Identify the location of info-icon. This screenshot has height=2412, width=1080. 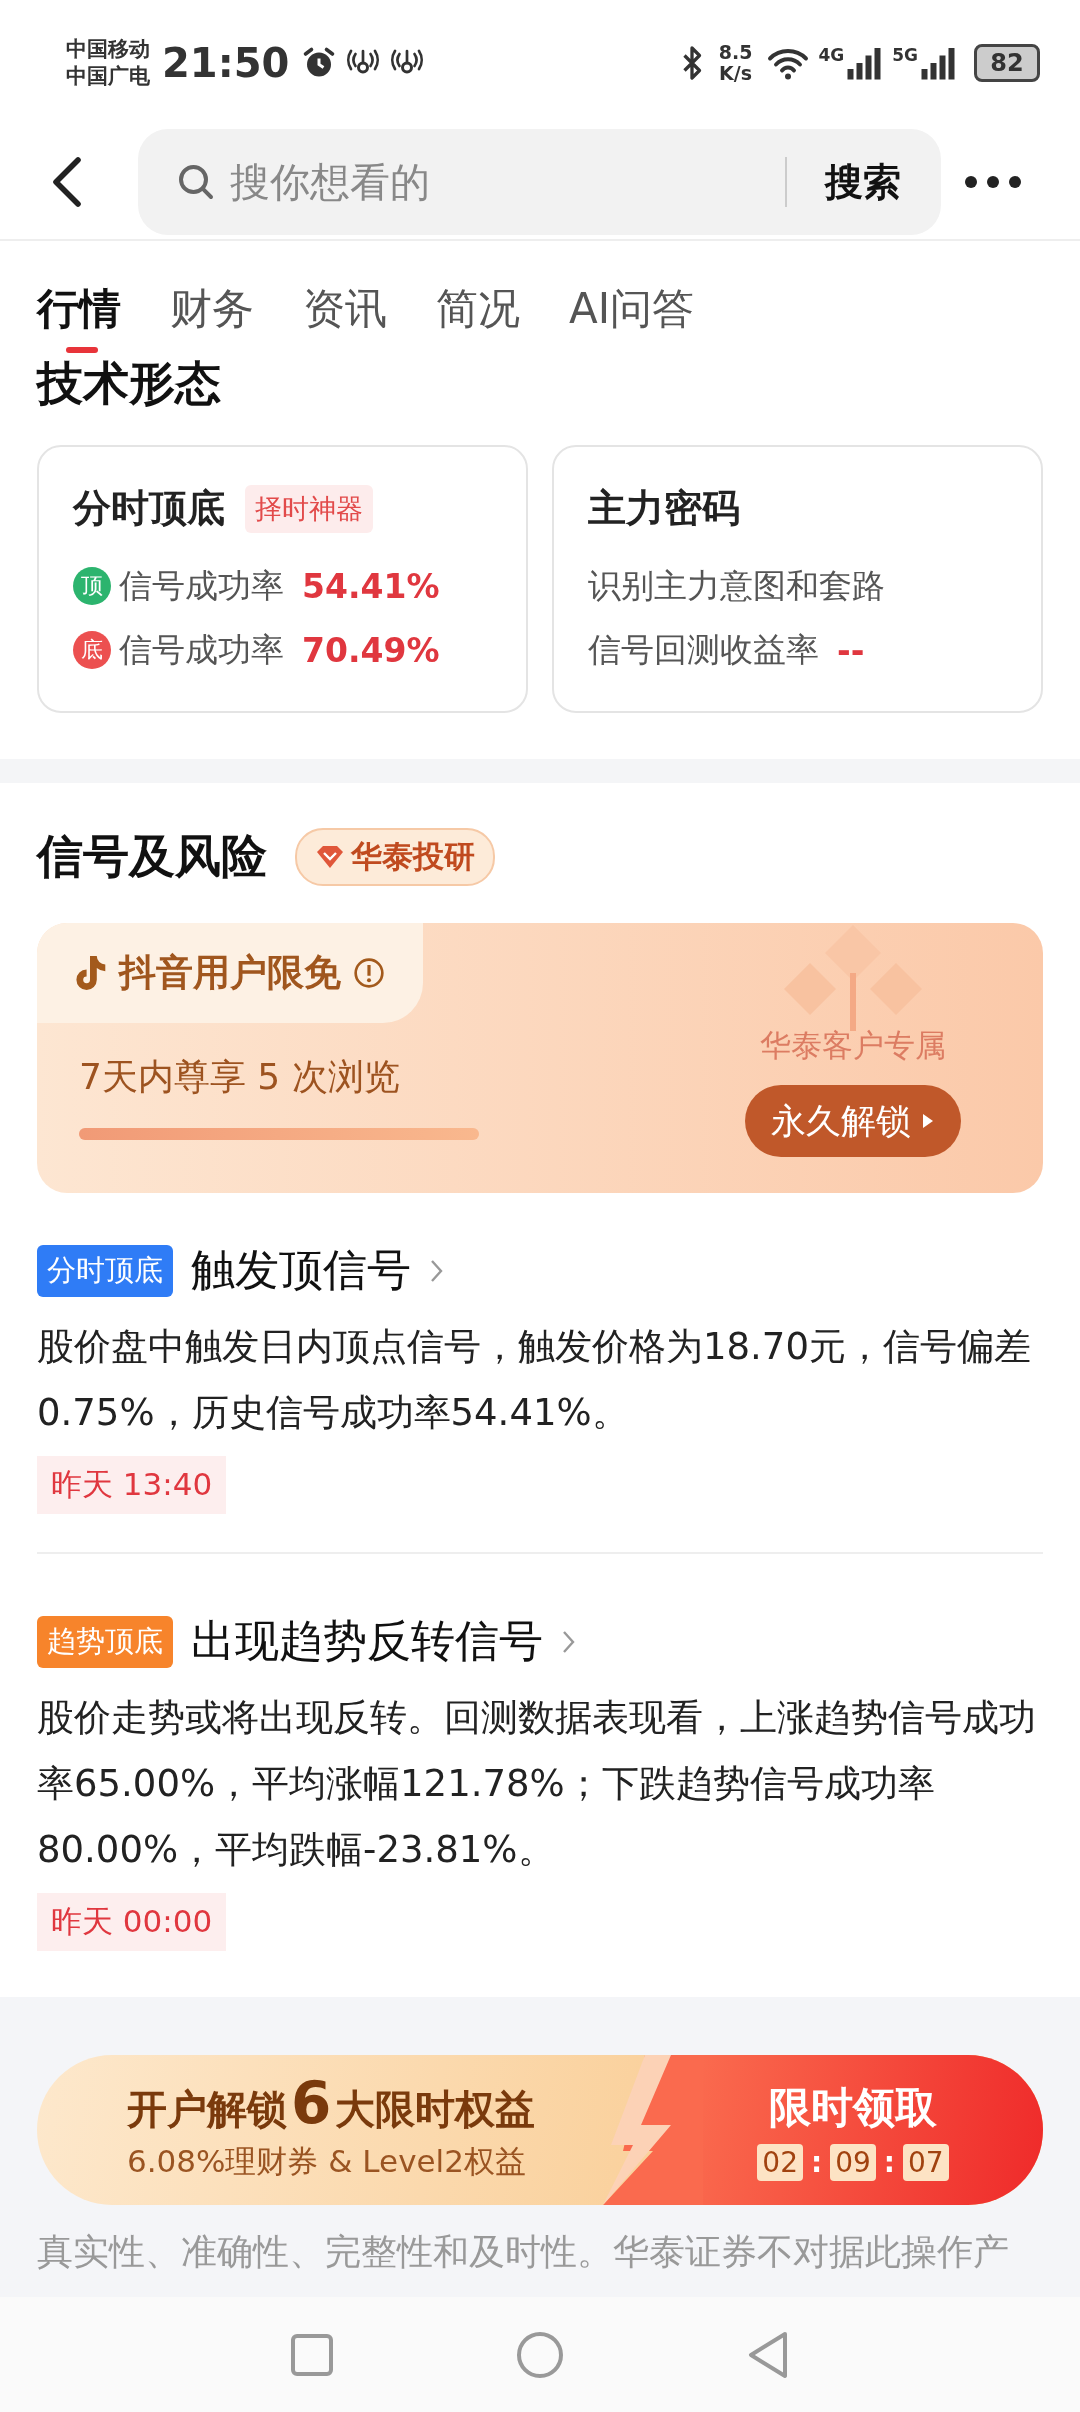
(369, 973).